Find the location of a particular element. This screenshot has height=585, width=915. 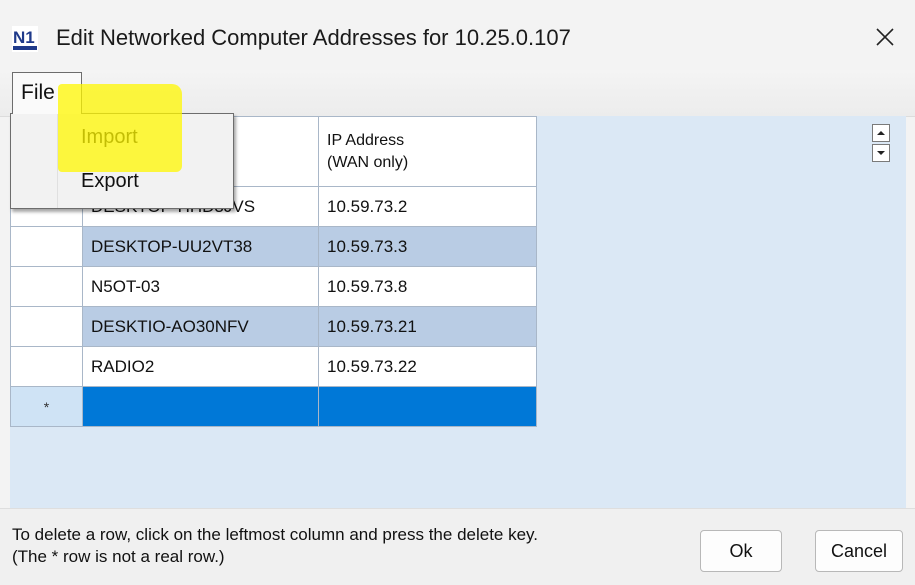

new-row-marker: * is located at coordinates (46, 406).